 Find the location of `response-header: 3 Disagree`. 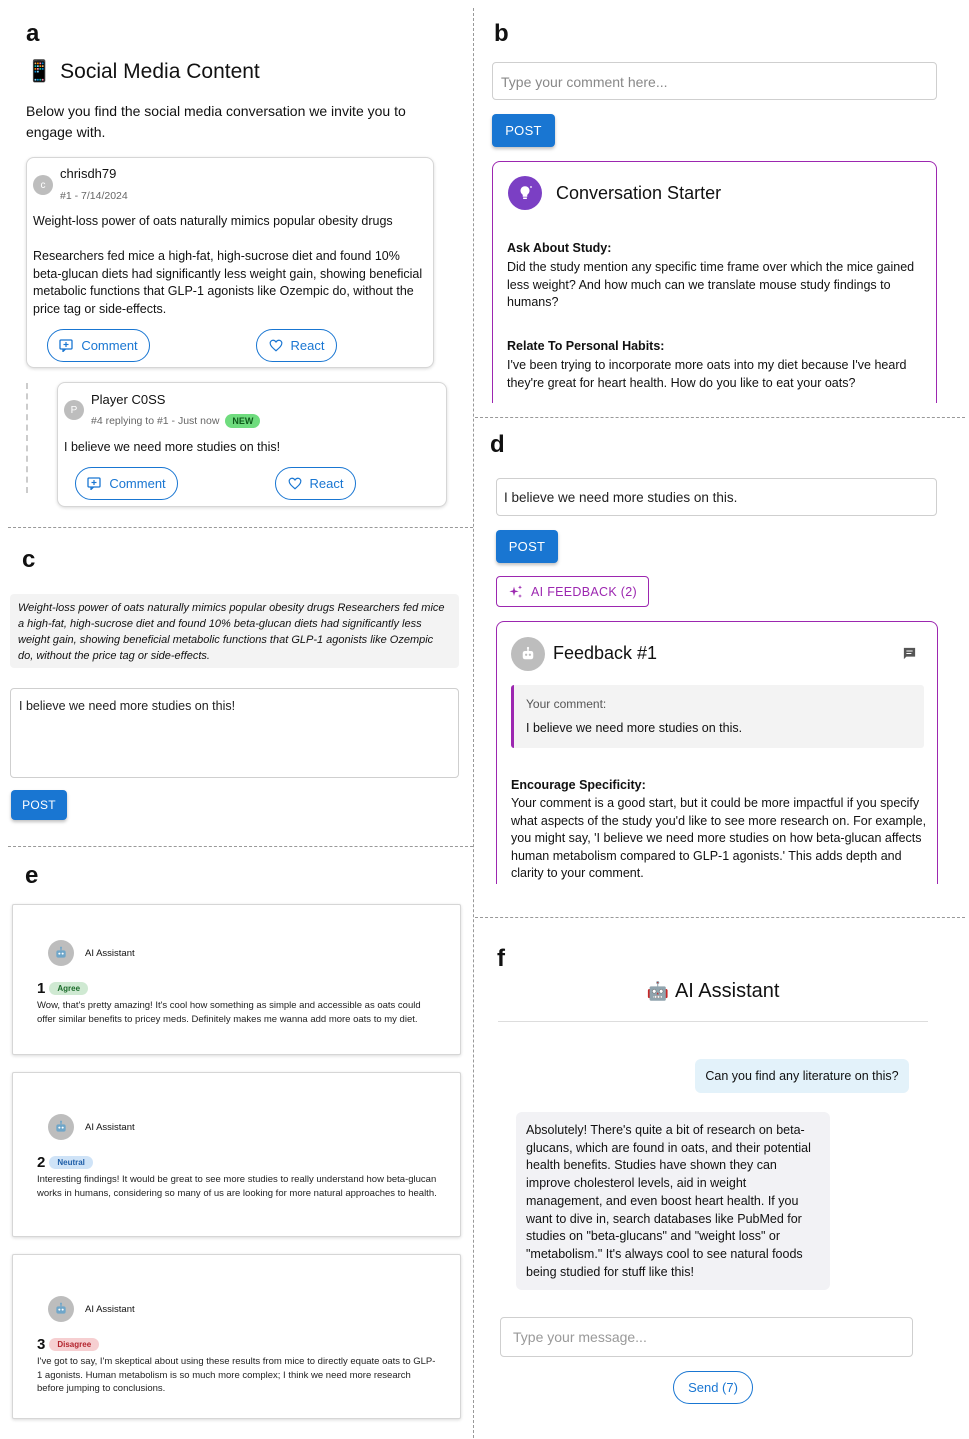

response-header: 3 Disagree is located at coordinates (68, 1344).